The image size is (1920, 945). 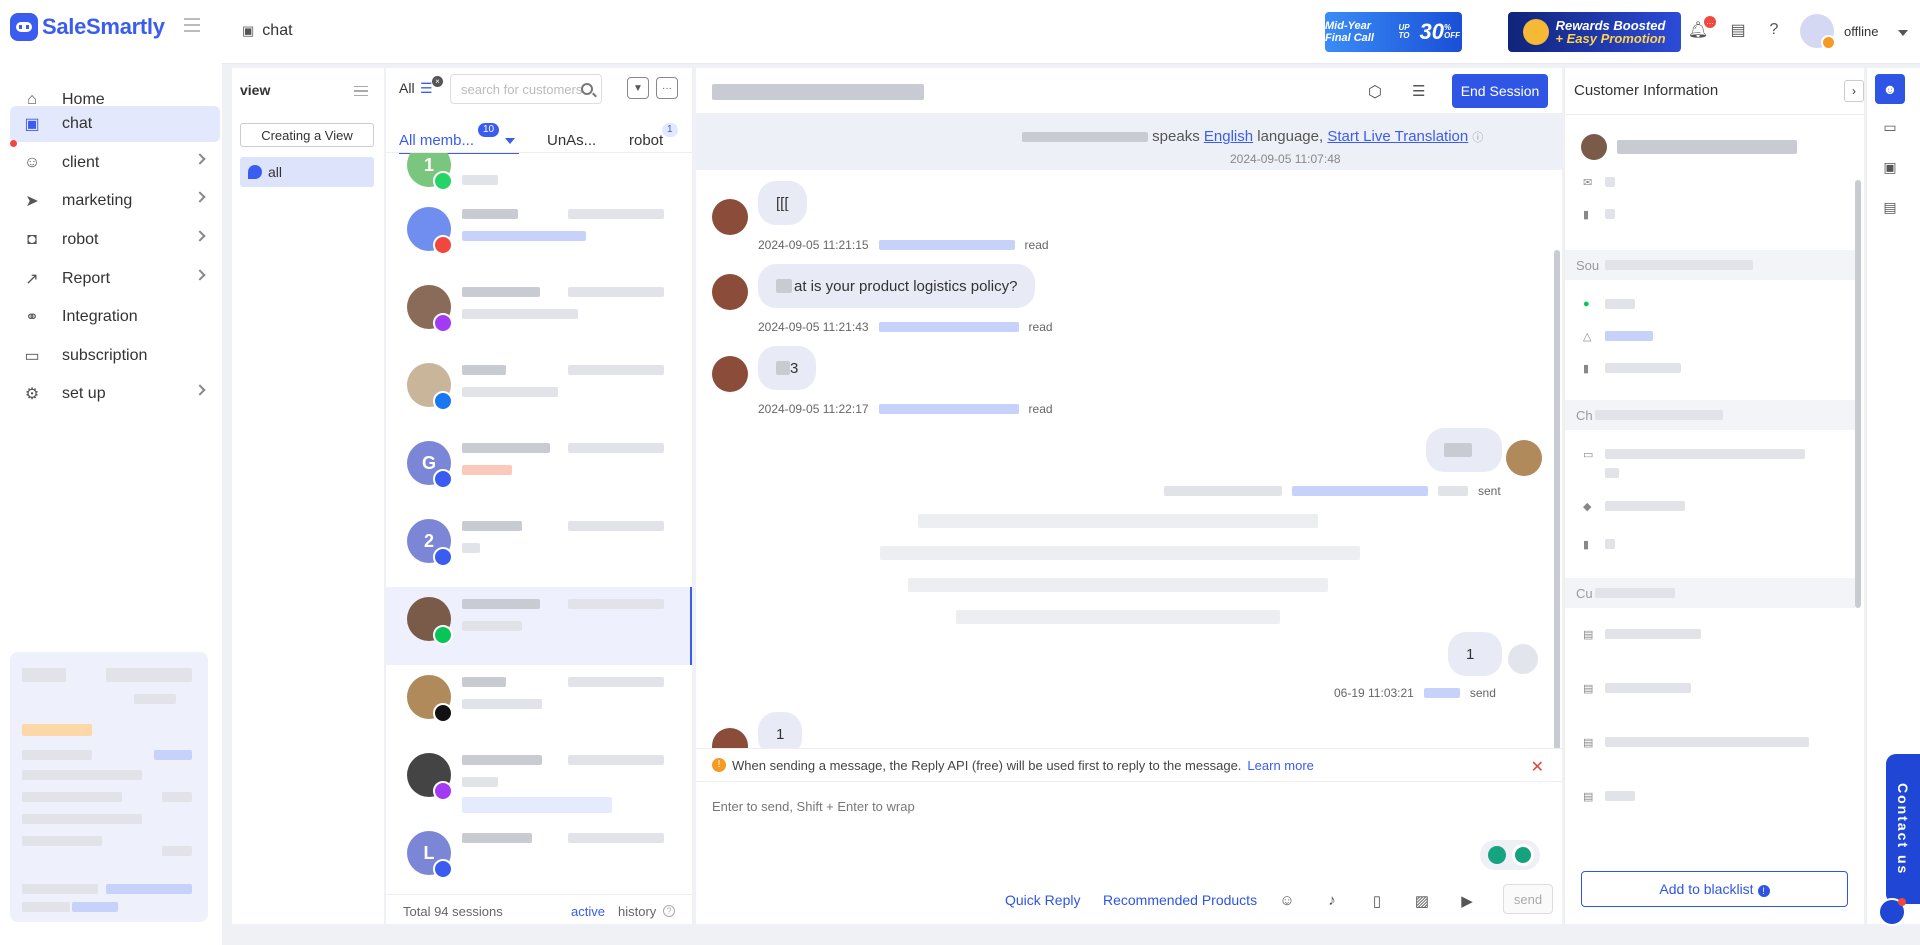 I want to click on support-chat-icon, so click(x=1892, y=912).